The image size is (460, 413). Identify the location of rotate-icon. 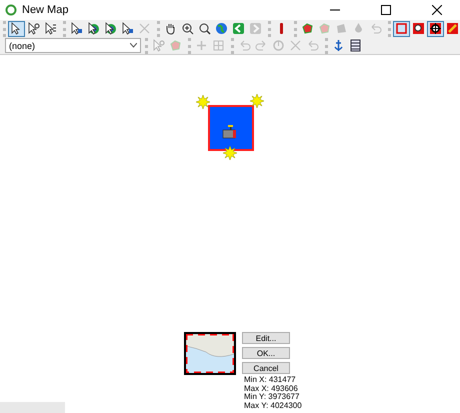
(278, 45).